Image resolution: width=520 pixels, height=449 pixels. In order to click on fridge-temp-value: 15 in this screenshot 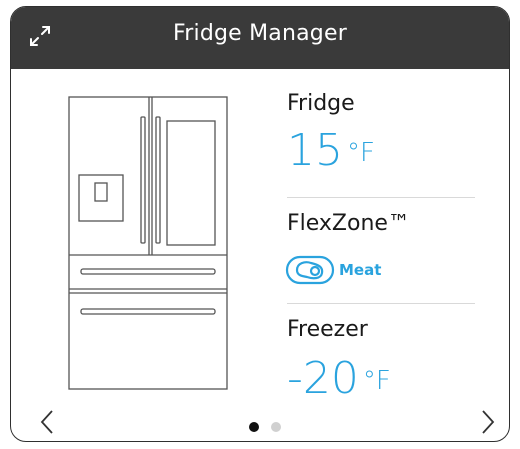, I will do `click(315, 150)`.